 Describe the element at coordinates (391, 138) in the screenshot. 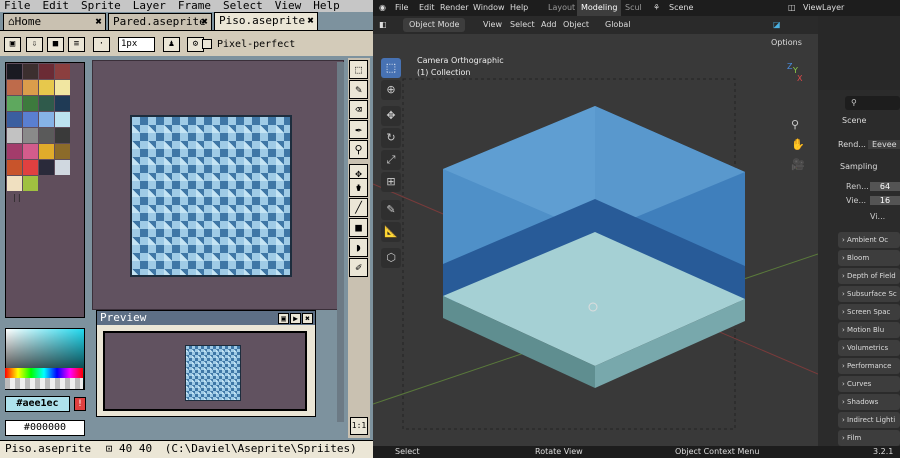

I see `rotate-icon: ↻` at that location.